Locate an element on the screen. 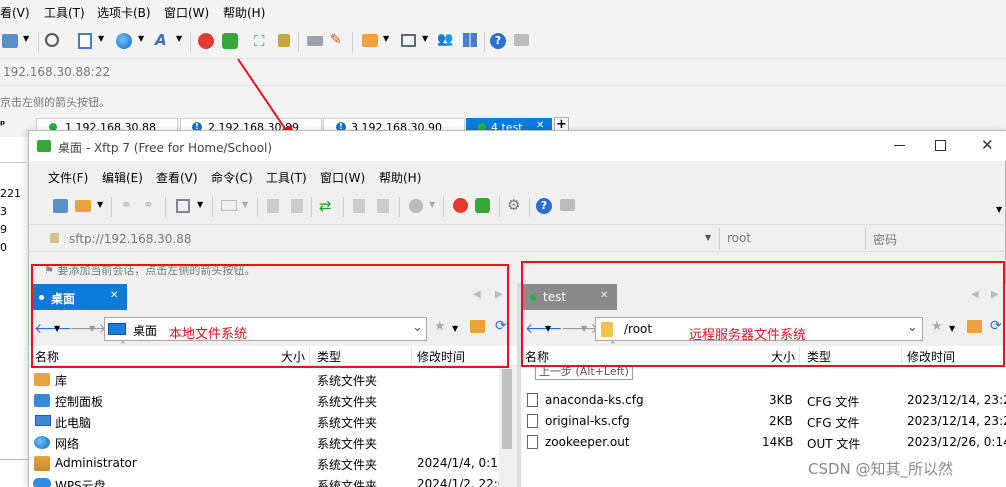 The width and height of the screenshot is (1006, 487). new-icon is located at coordinates (183, 206).